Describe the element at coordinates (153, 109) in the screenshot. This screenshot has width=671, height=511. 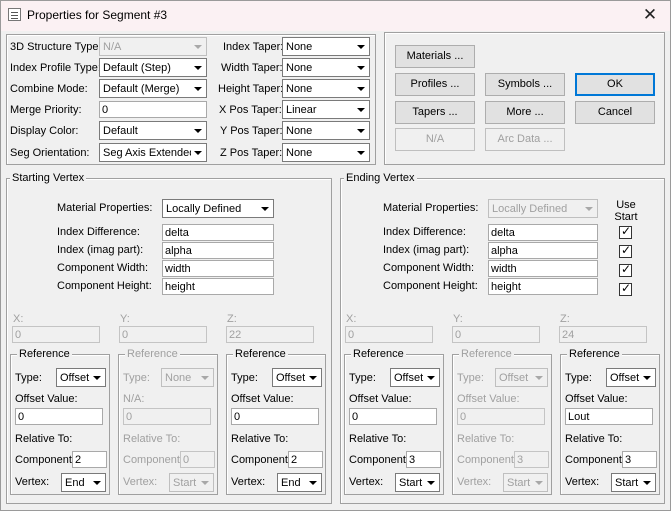
I see `merge-priority-input: 0` at that location.